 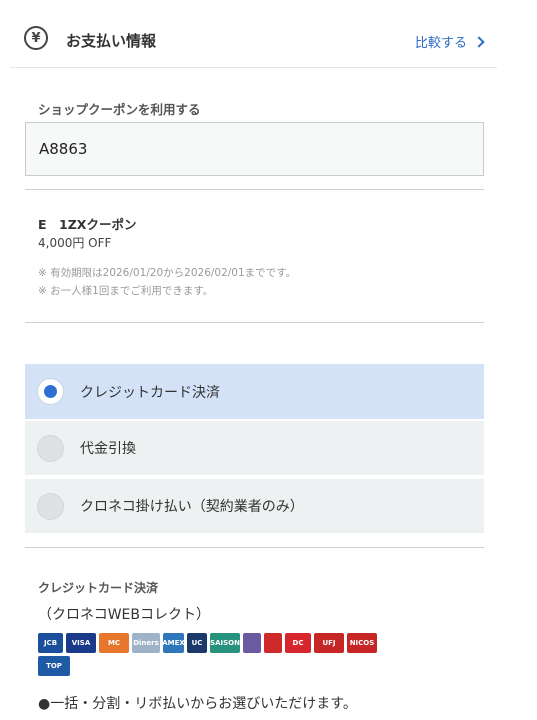 What do you see at coordinates (254, 448) in the screenshot?
I see `payment-option-cod: 代金引換` at bounding box center [254, 448].